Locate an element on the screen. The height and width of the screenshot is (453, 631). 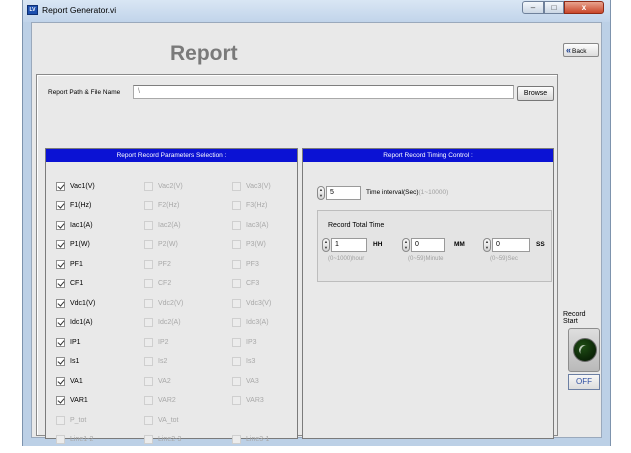
parameter-checkbox-label: VA2 is located at coordinates (164, 381).